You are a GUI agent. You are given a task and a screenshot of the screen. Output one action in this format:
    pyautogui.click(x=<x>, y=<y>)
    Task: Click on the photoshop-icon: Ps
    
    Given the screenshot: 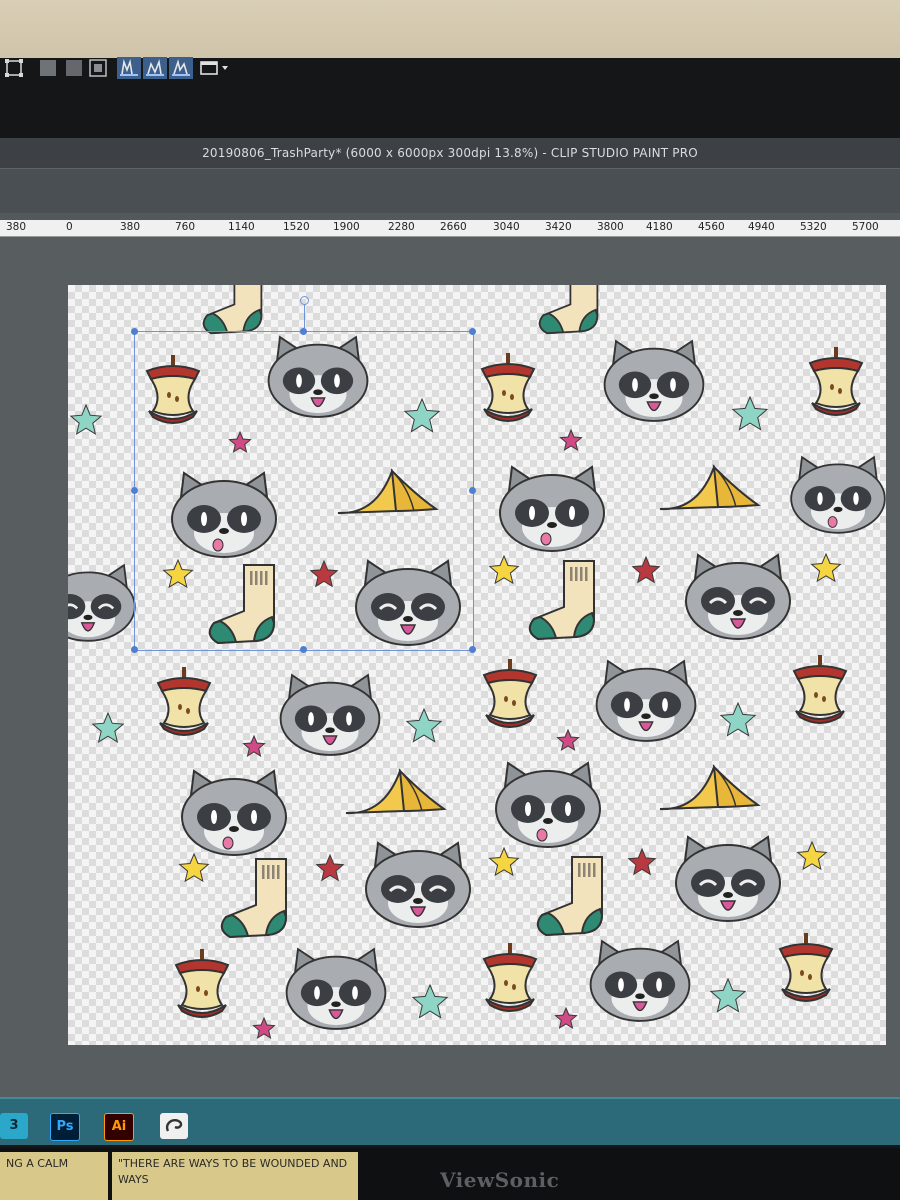 What is the action you would take?
    pyautogui.click(x=65, y=1127)
    